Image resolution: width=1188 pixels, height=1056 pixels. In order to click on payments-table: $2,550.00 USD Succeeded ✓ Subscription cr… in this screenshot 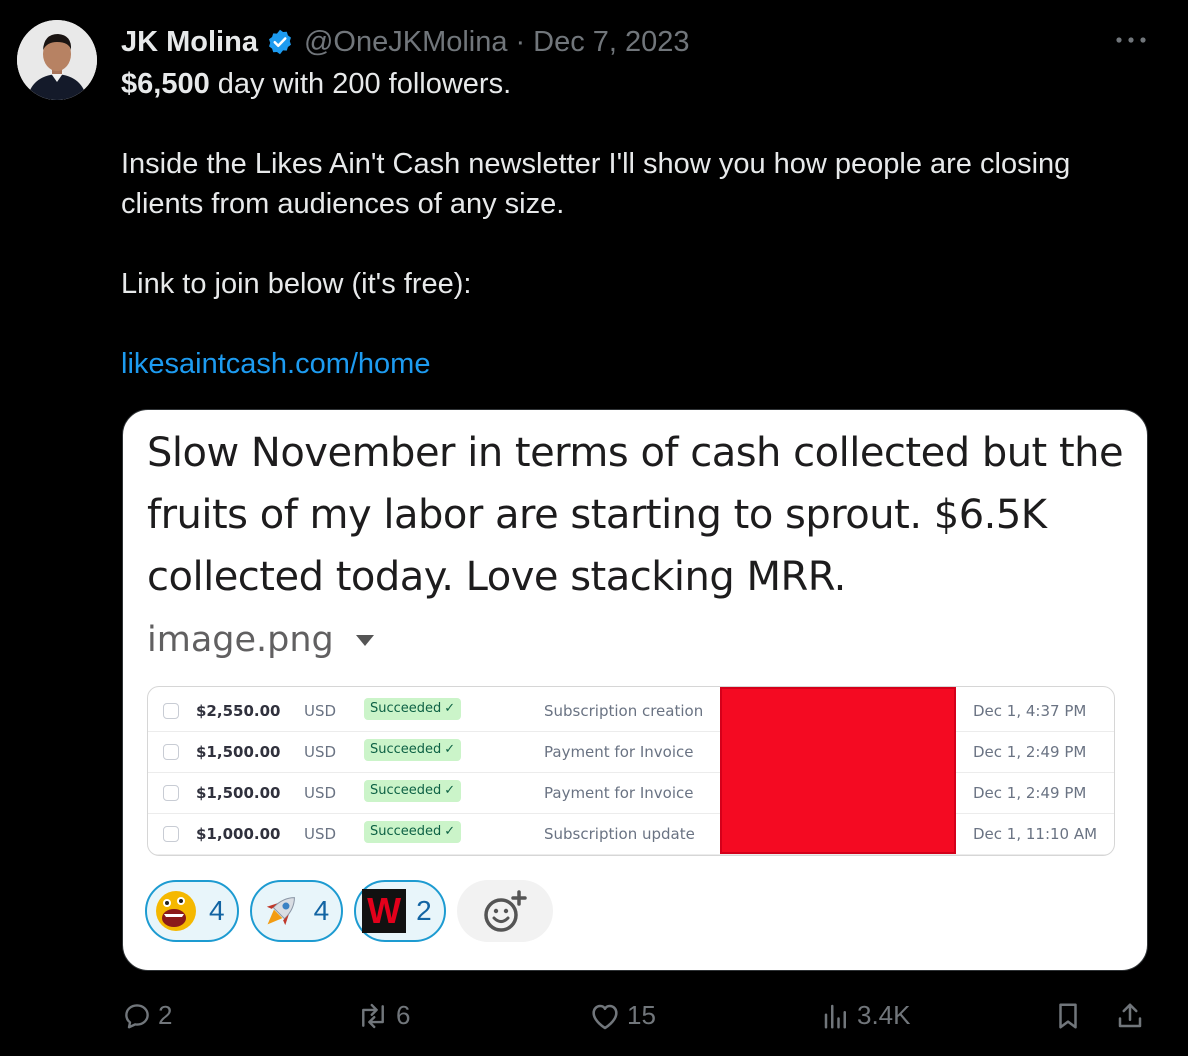, I will do `click(631, 771)`.